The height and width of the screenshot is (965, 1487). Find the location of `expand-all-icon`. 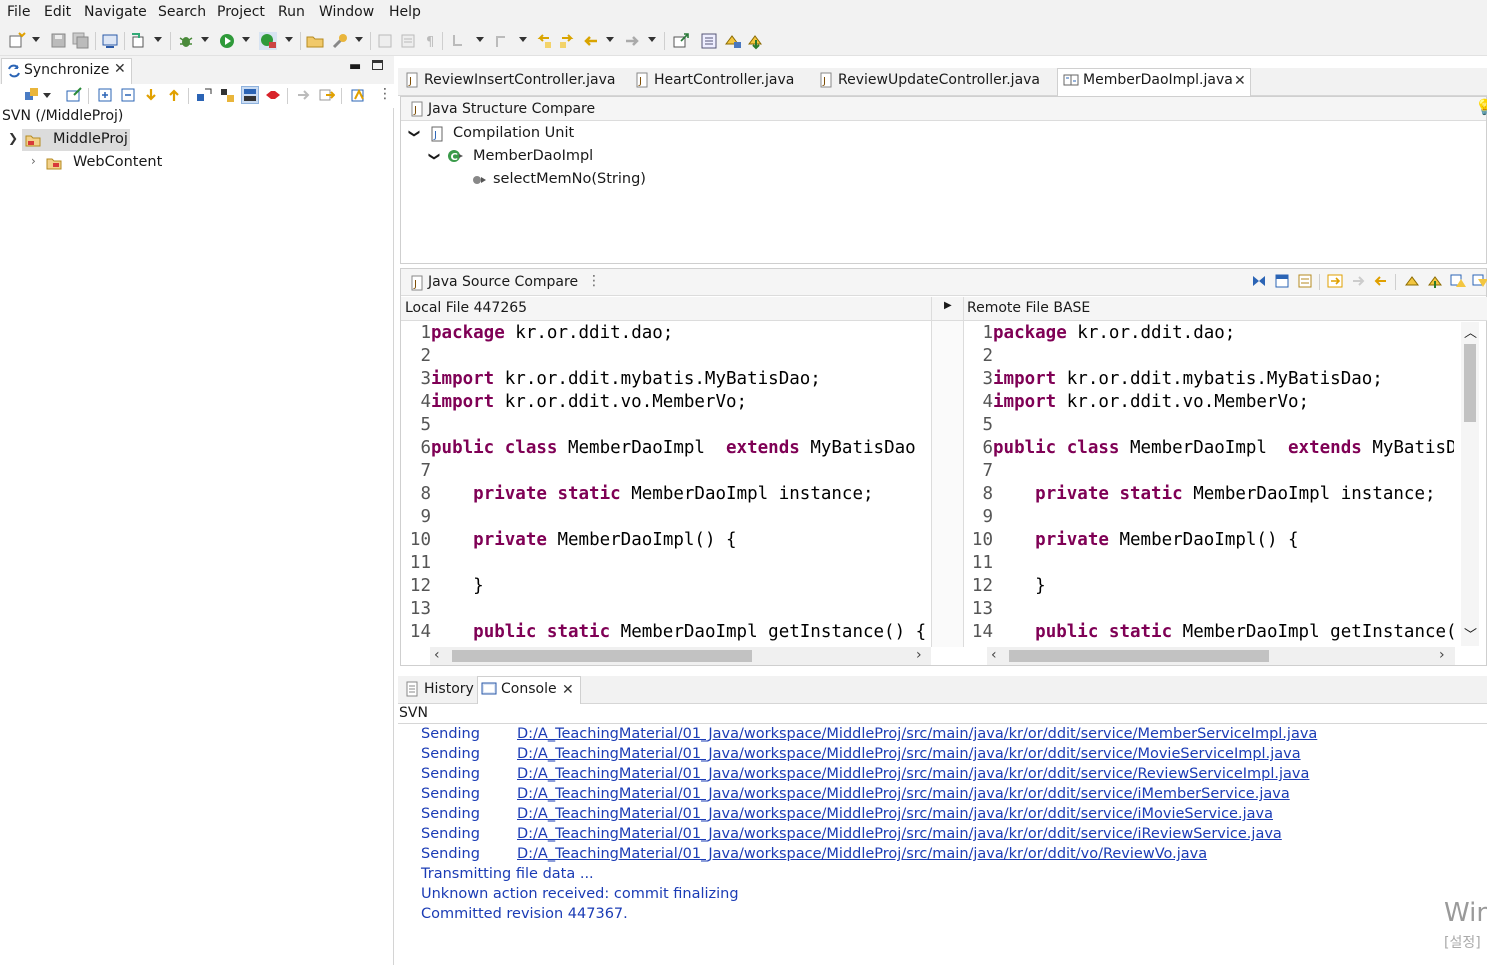

expand-all-icon is located at coordinates (105, 95).